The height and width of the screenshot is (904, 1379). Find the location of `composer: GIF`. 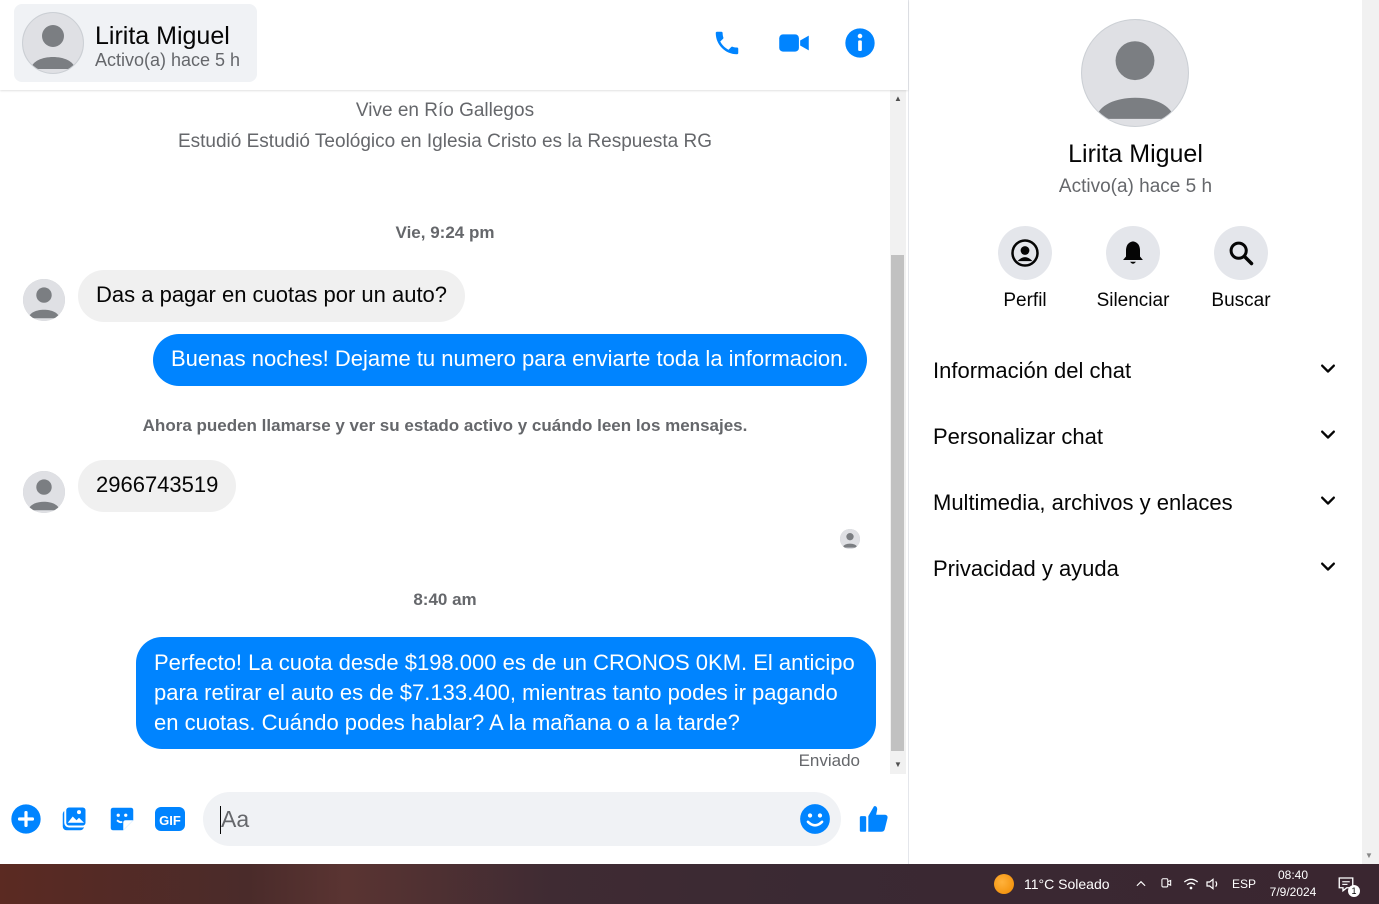

composer: GIF is located at coordinates (454, 822).